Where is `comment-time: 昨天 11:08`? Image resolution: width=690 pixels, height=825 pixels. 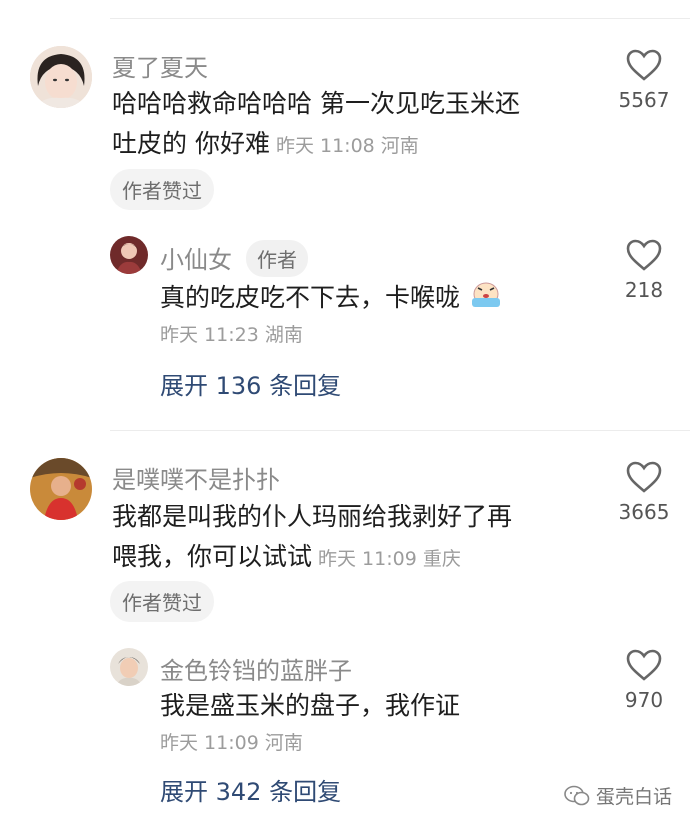
comment-time: 昨天 11:08 is located at coordinates (325, 146).